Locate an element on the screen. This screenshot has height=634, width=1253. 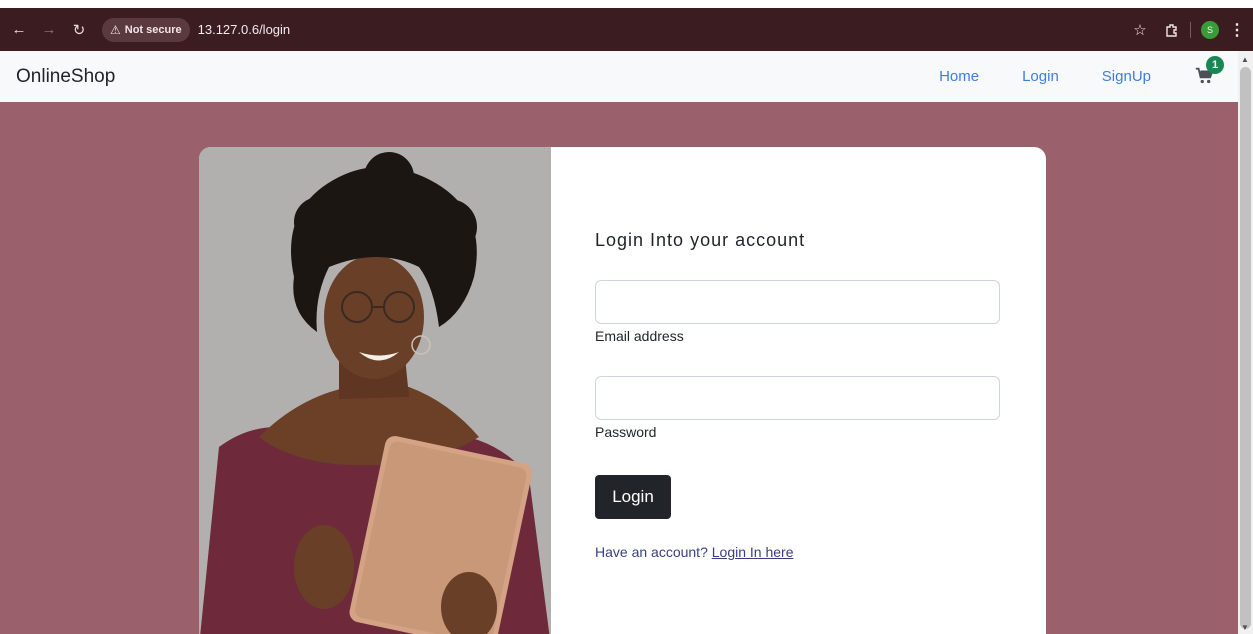
account-prompt-line: Have an account? Login In here is located at coordinates (694, 552).